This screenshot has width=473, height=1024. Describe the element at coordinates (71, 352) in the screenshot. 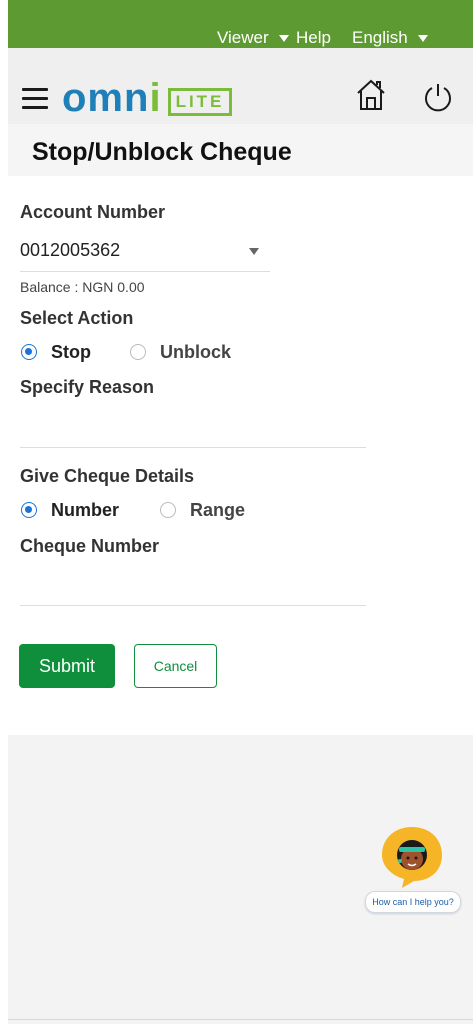

I see `radio-stop-label: Stop` at that location.